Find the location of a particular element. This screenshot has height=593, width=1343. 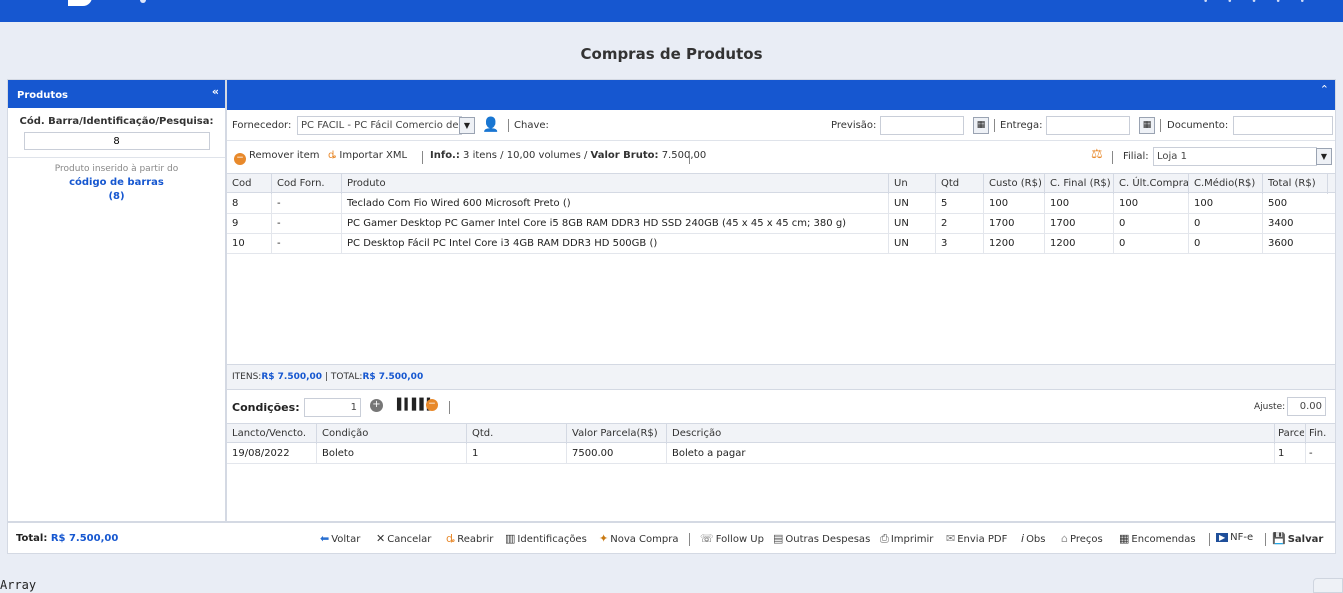

cell-c-final: 1200 is located at coordinates (1063, 243).